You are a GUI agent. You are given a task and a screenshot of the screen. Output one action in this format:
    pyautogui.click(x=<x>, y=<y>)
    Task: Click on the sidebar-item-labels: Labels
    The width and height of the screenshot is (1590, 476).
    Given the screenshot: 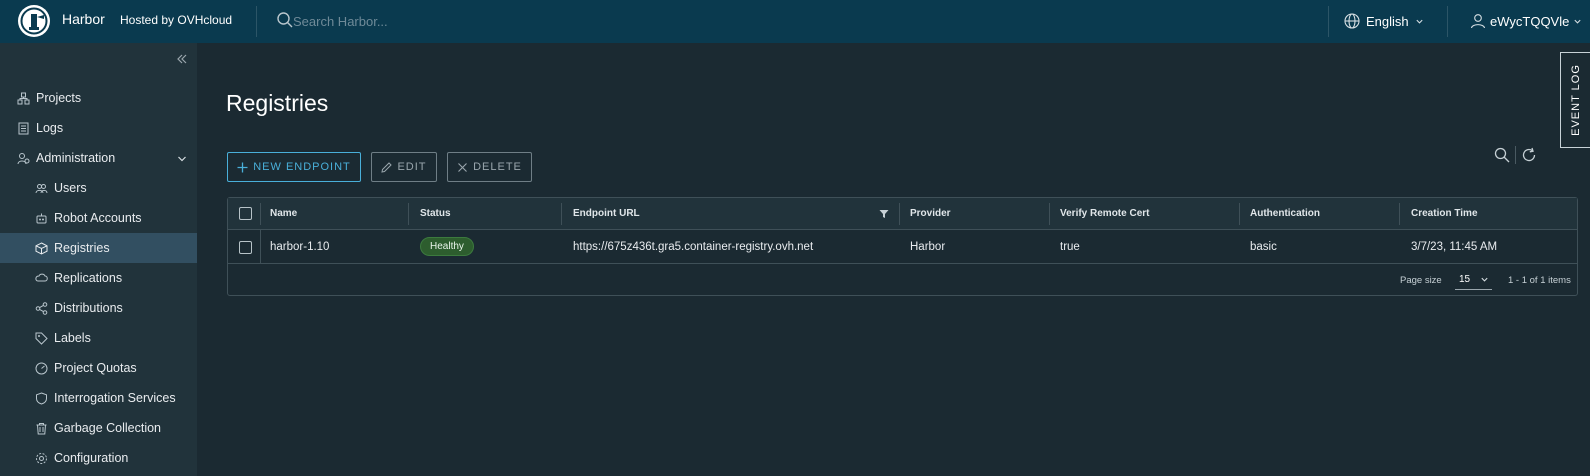 What is the action you would take?
    pyautogui.click(x=98, y=338)
    